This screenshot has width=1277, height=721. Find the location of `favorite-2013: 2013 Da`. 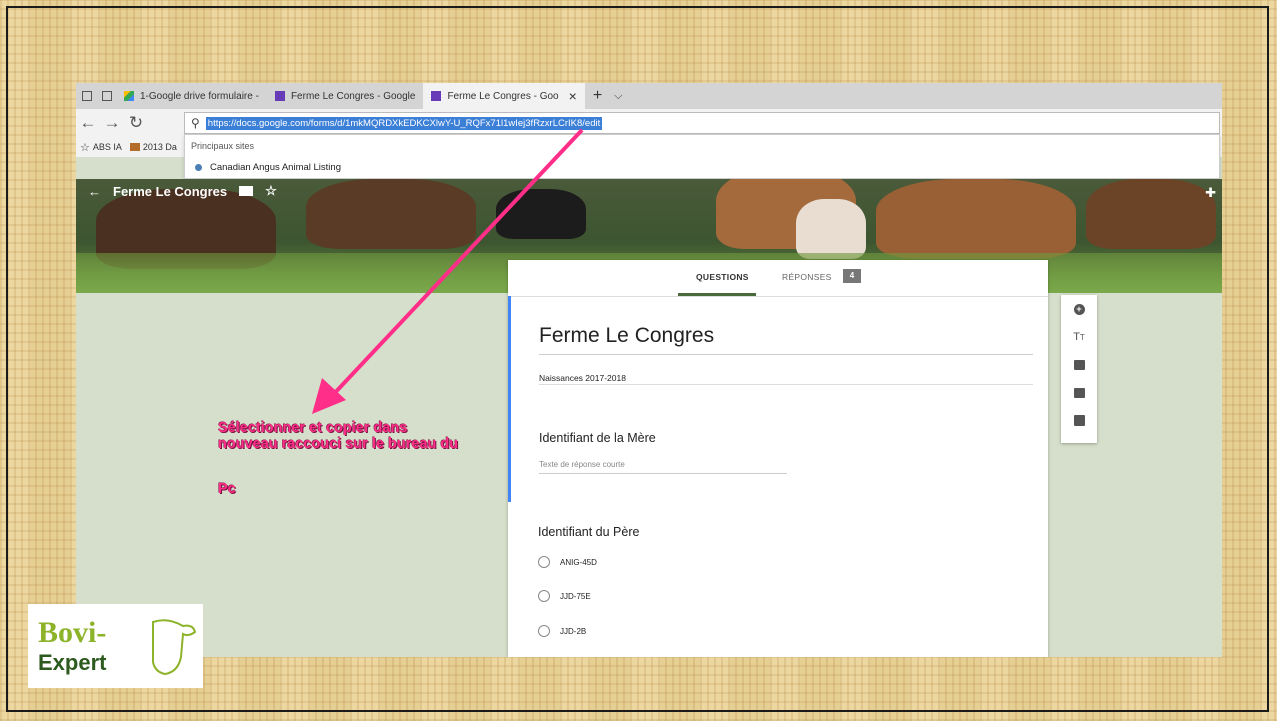

favorite-2013: 2013 Da is located at coordinates (153, 147).